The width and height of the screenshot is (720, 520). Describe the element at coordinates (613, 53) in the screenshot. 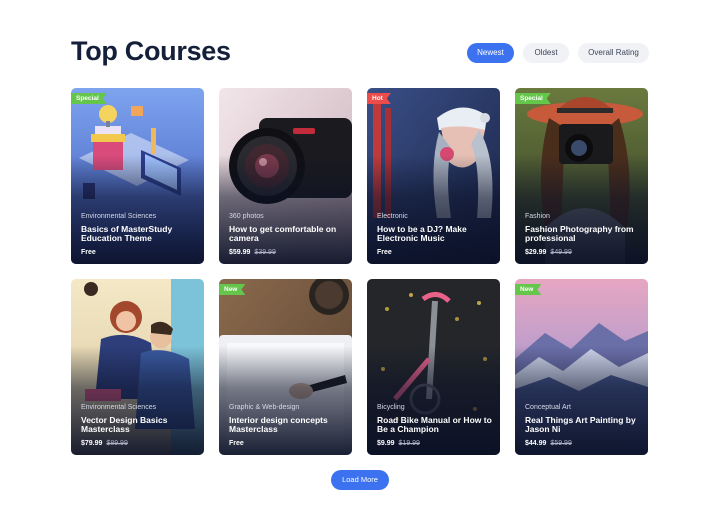

I see `filter-overall-rating-button: Overall Rating` at that location.